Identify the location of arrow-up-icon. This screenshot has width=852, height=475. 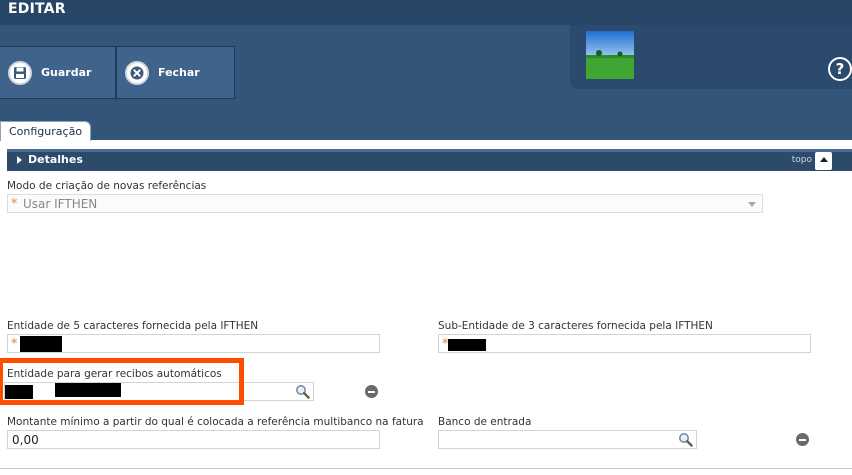
(823, 161).